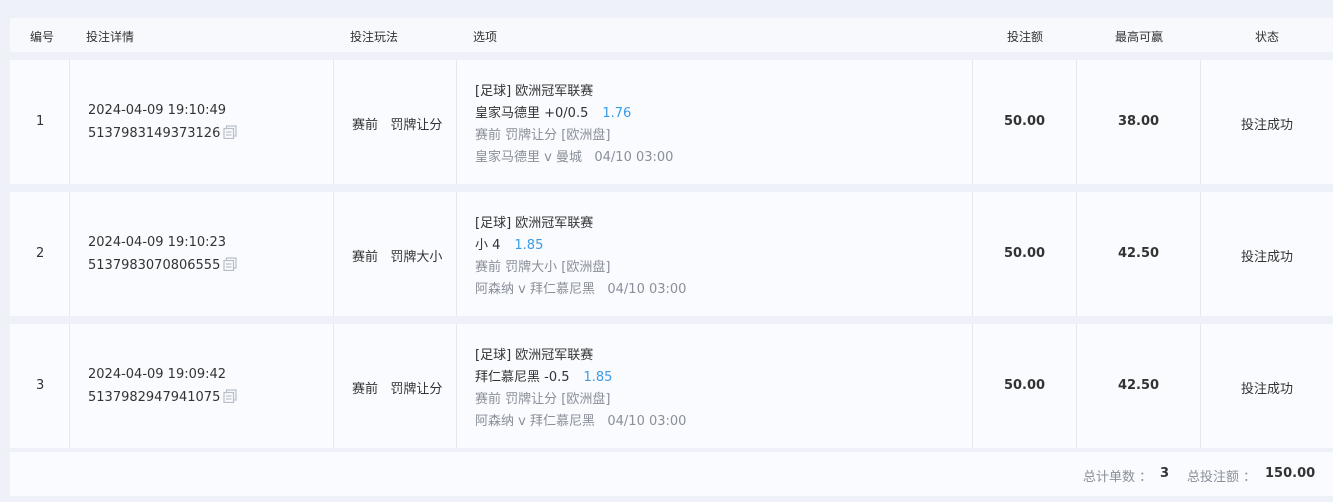  What do you see at coordinates (40, 253) in the screenshot?
I see `row-no: 2` at bounding box center [40, 253].